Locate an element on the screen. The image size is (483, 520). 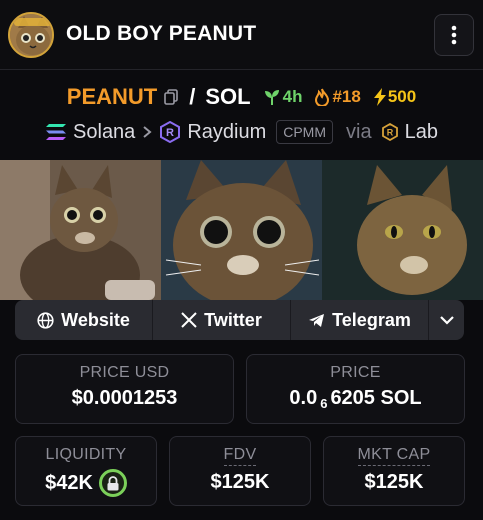
liquidity-value-row: $42K is located at coordinates (86, 483).